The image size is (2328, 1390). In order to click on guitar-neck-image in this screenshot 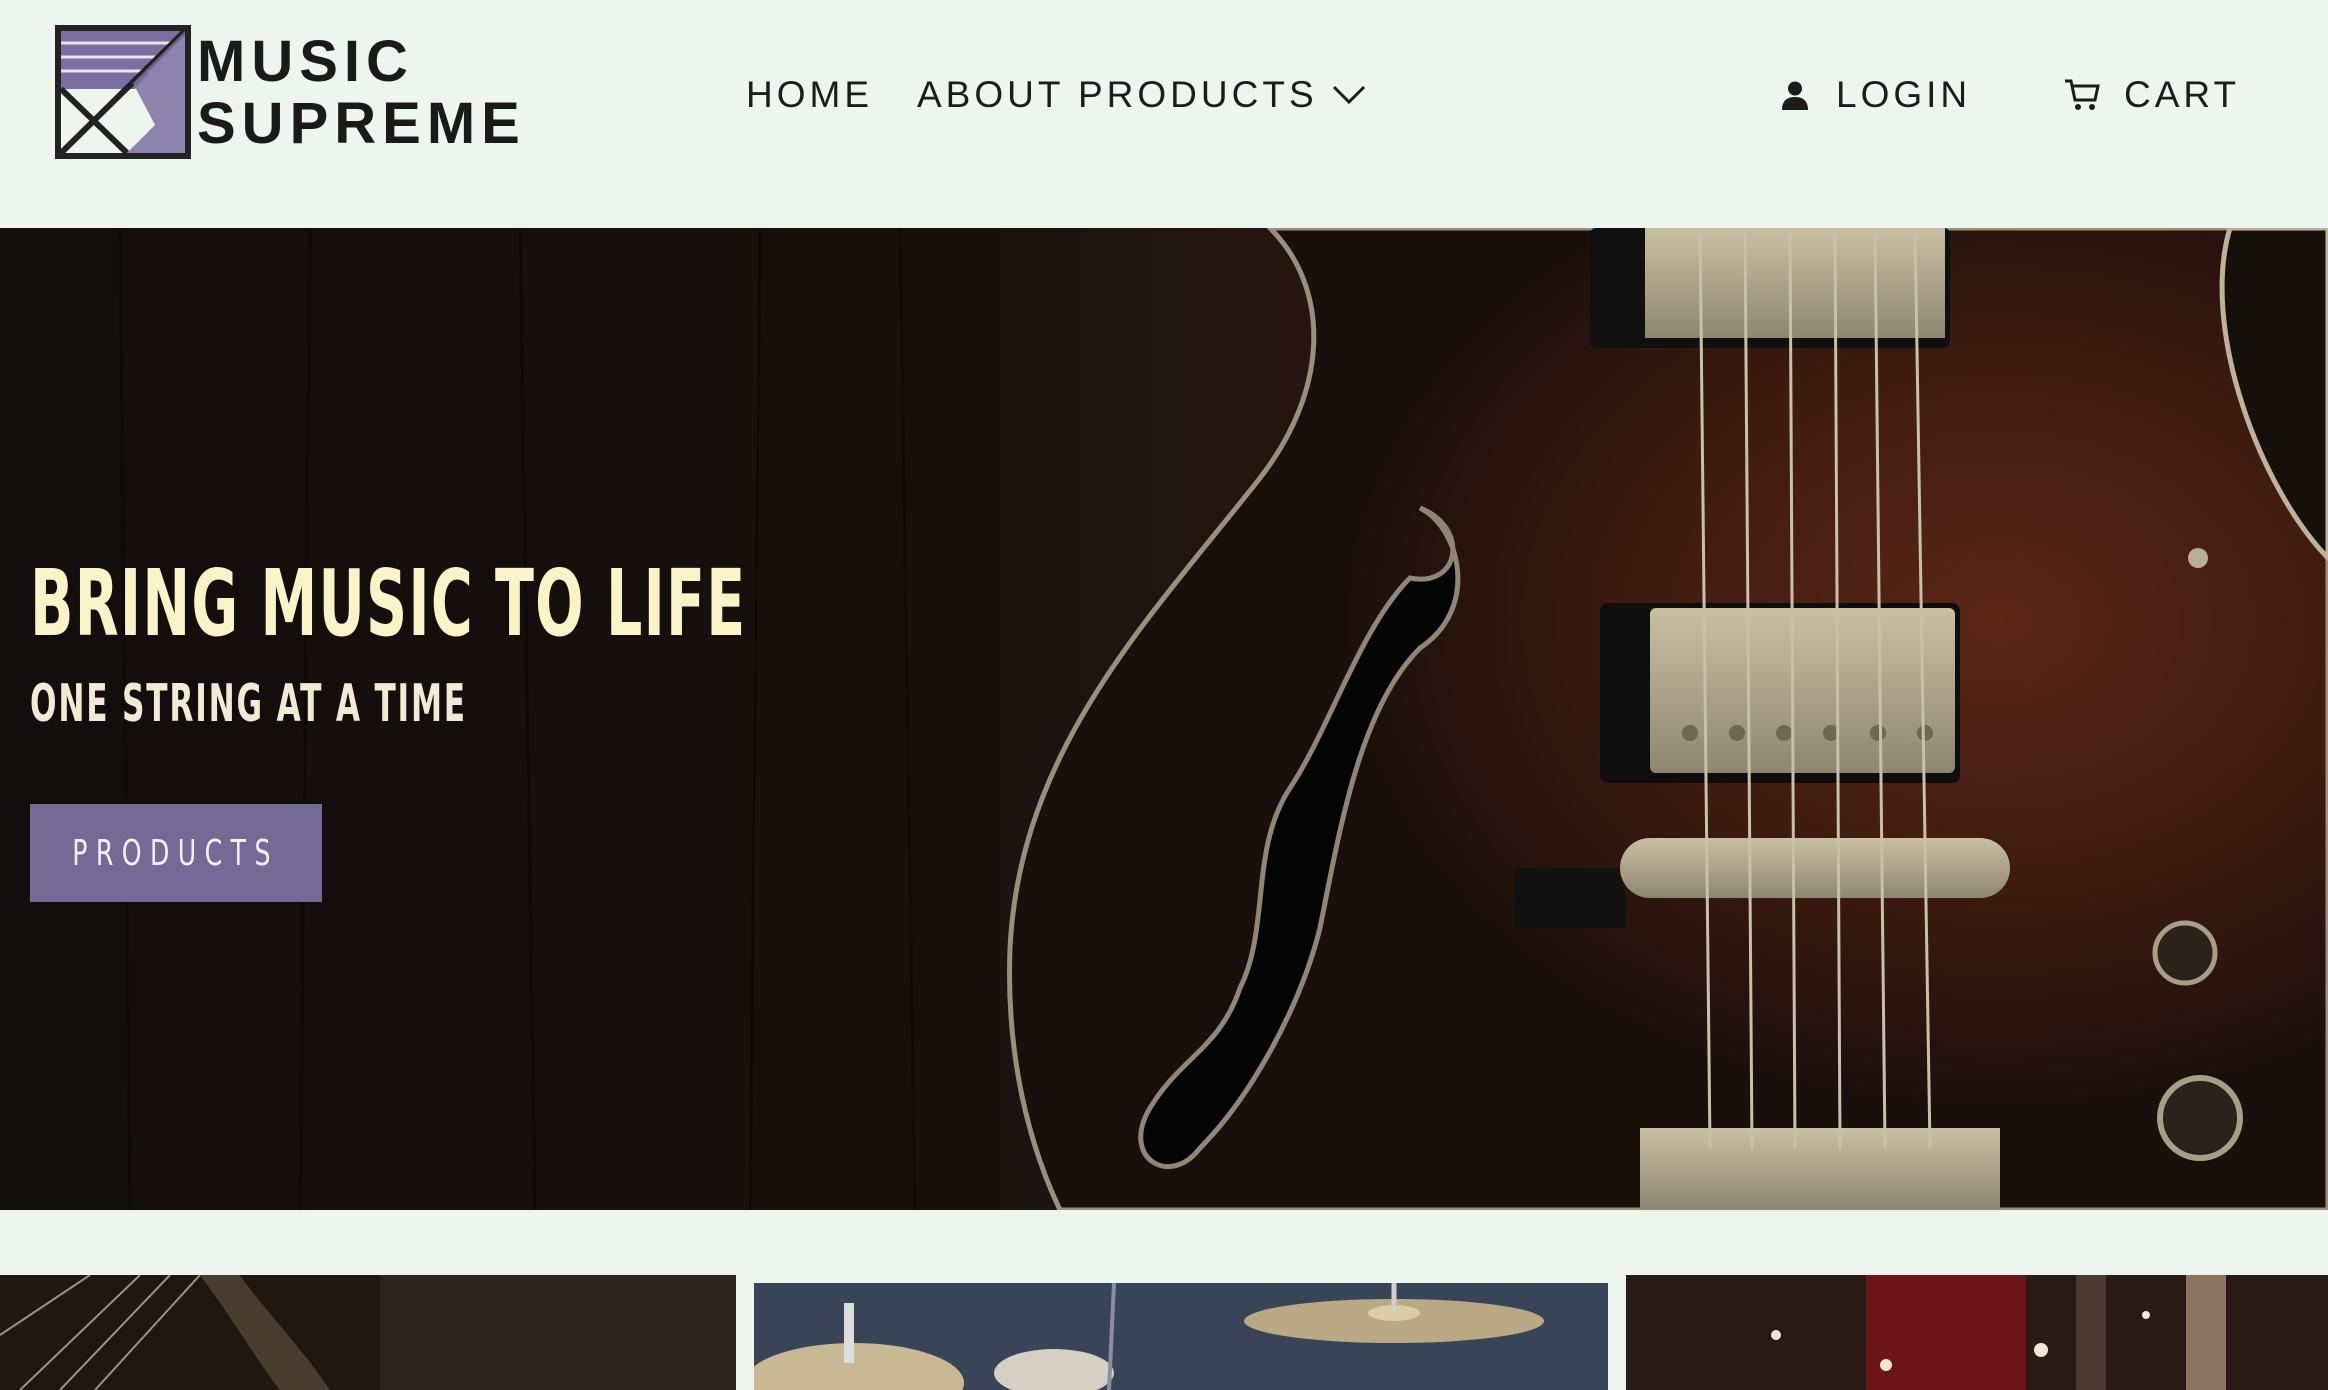, I will do `click(368, 1332)`.